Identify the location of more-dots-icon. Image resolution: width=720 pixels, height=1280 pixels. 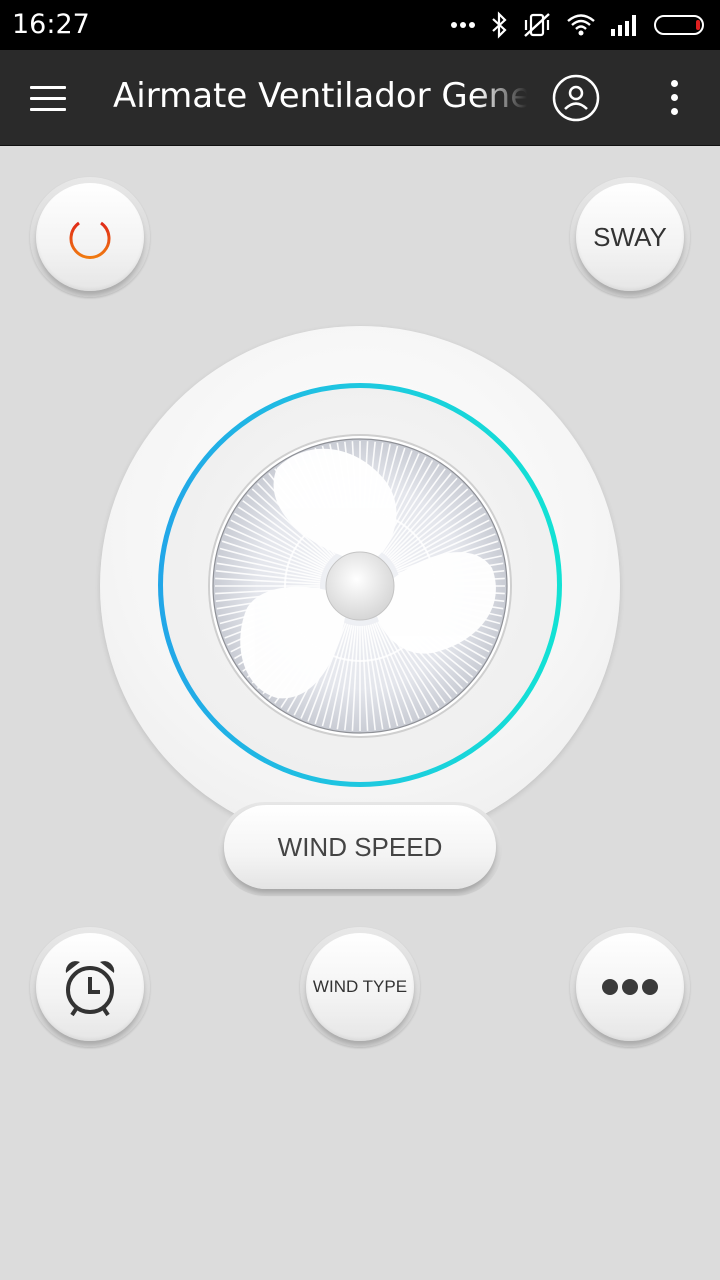
(463, 25).